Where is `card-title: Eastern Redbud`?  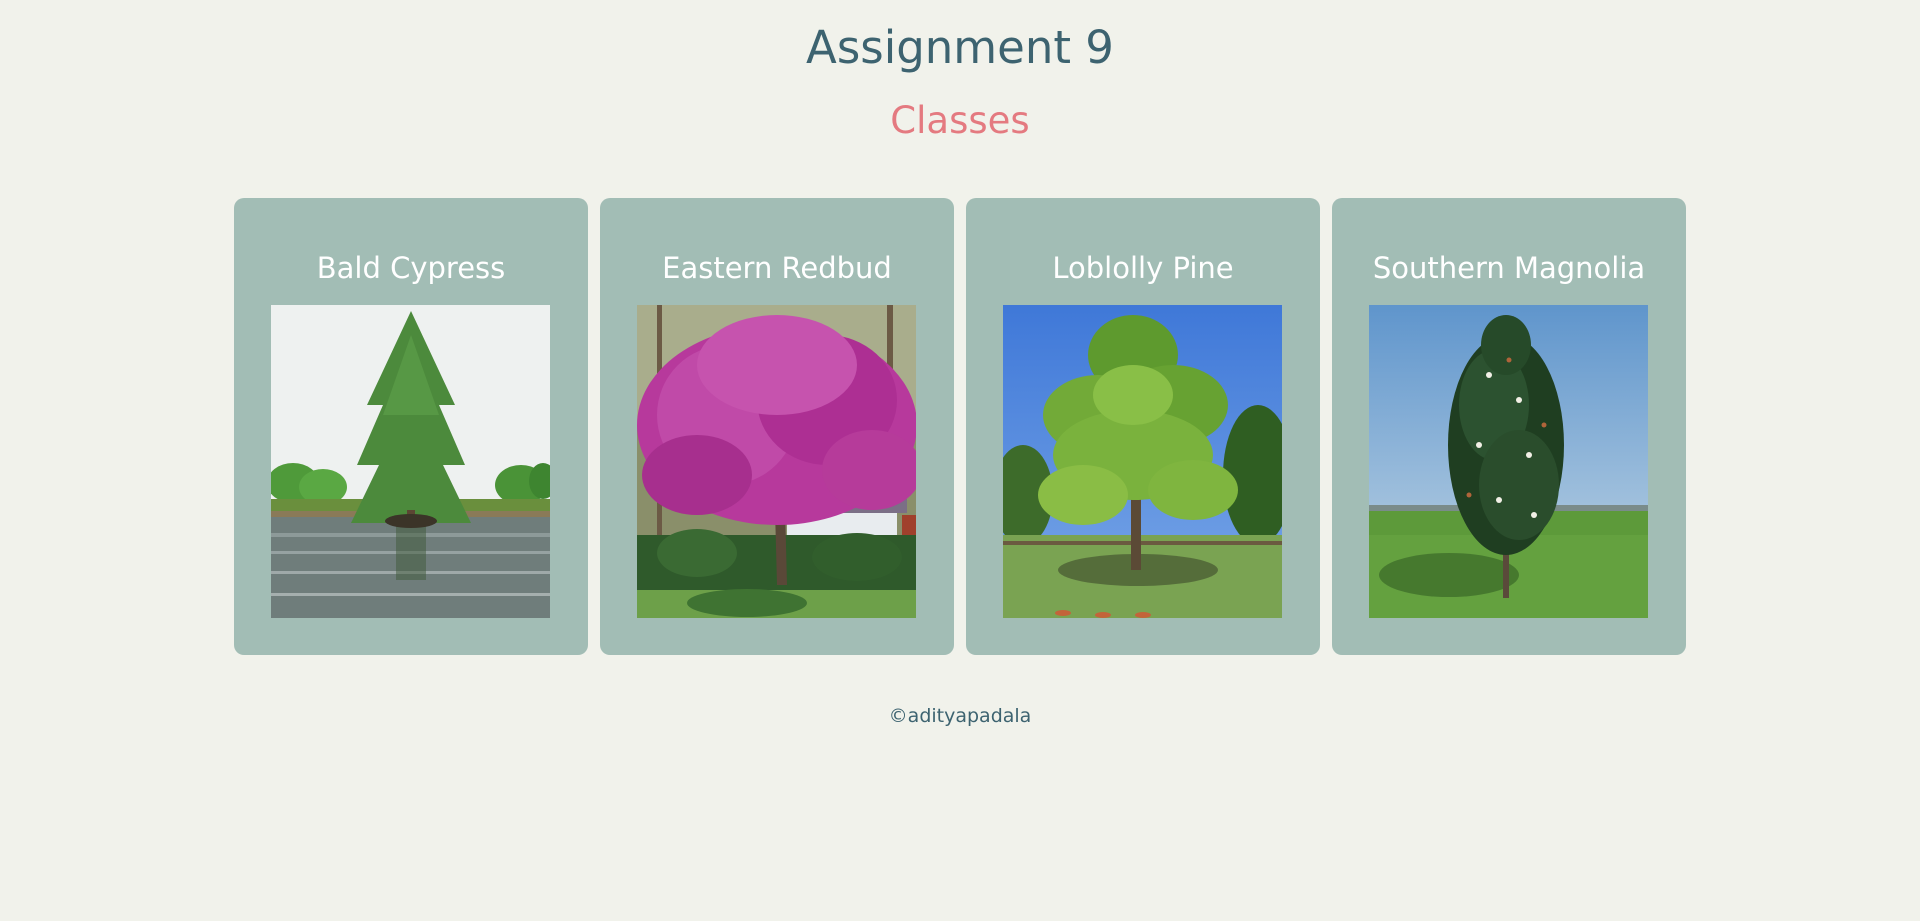 card-title: Eastern Redbud is located at coordinates (777, 268).